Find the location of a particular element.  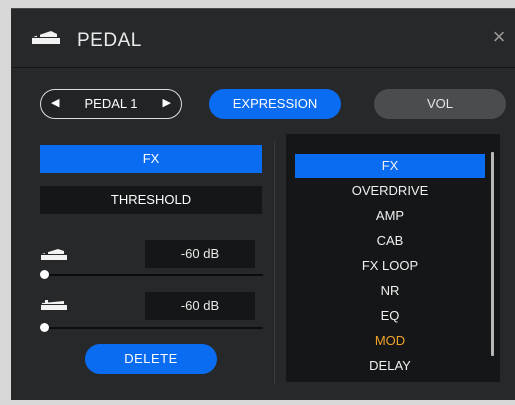

list-item-fx-loop: FX LOOP is located at coordinates (390, 266).